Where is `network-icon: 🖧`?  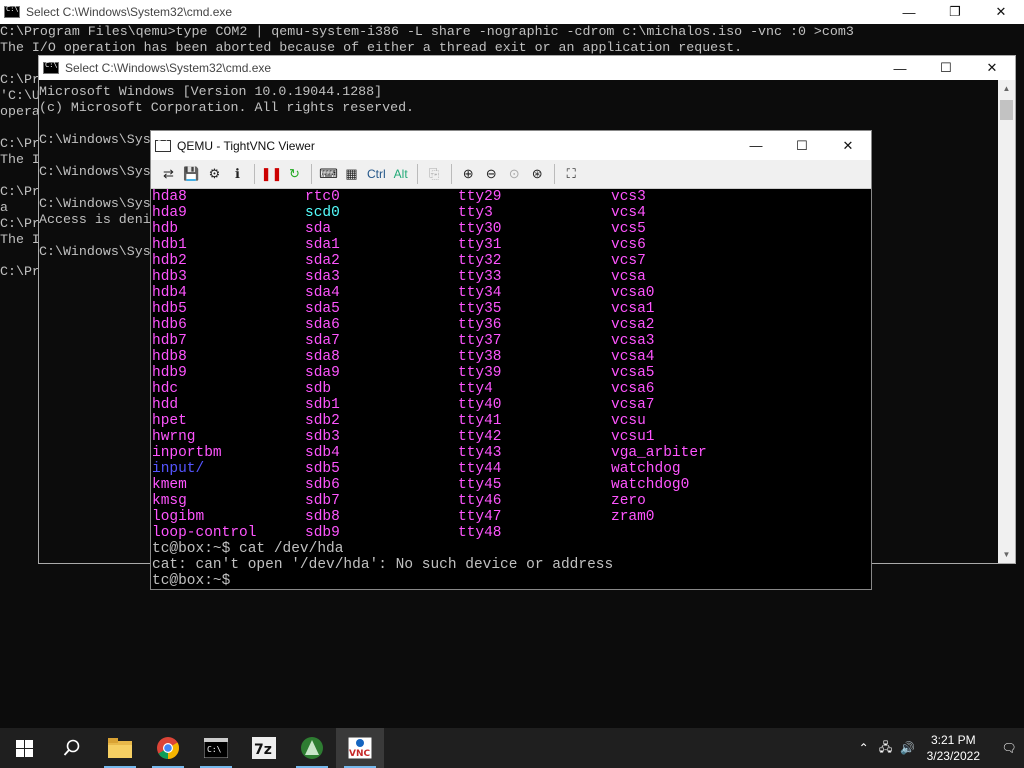
network-icon: 🖧 is located at coordinates (886, 748).